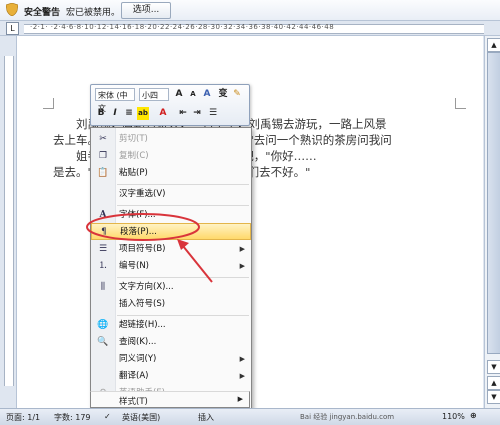 This screenshot has height=425, width=500. Describe the element at coordinates (179, 94) in the screenshot. I see `grow-font-button: A` at that location.